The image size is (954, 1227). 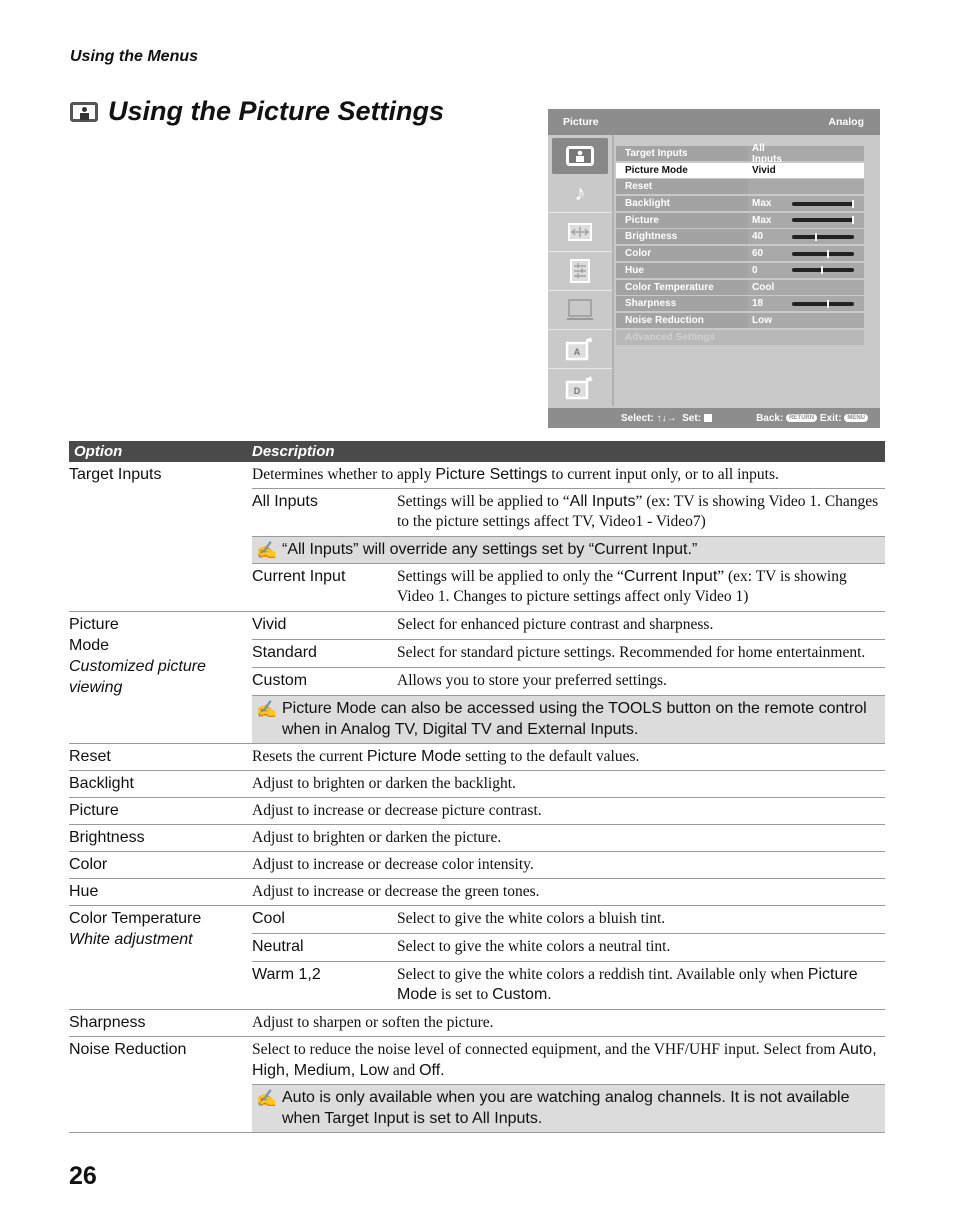 I want to click on category-analog: A, so click(x=580, y=349).